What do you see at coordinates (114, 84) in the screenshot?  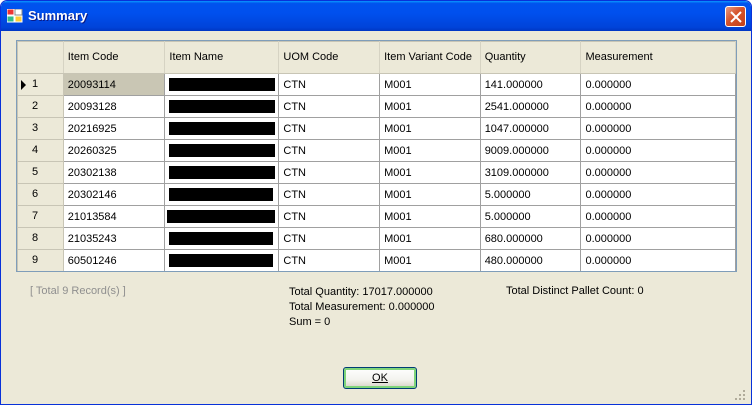 I see `cell-item-code: 20093114` at bounding box center [114, 84].